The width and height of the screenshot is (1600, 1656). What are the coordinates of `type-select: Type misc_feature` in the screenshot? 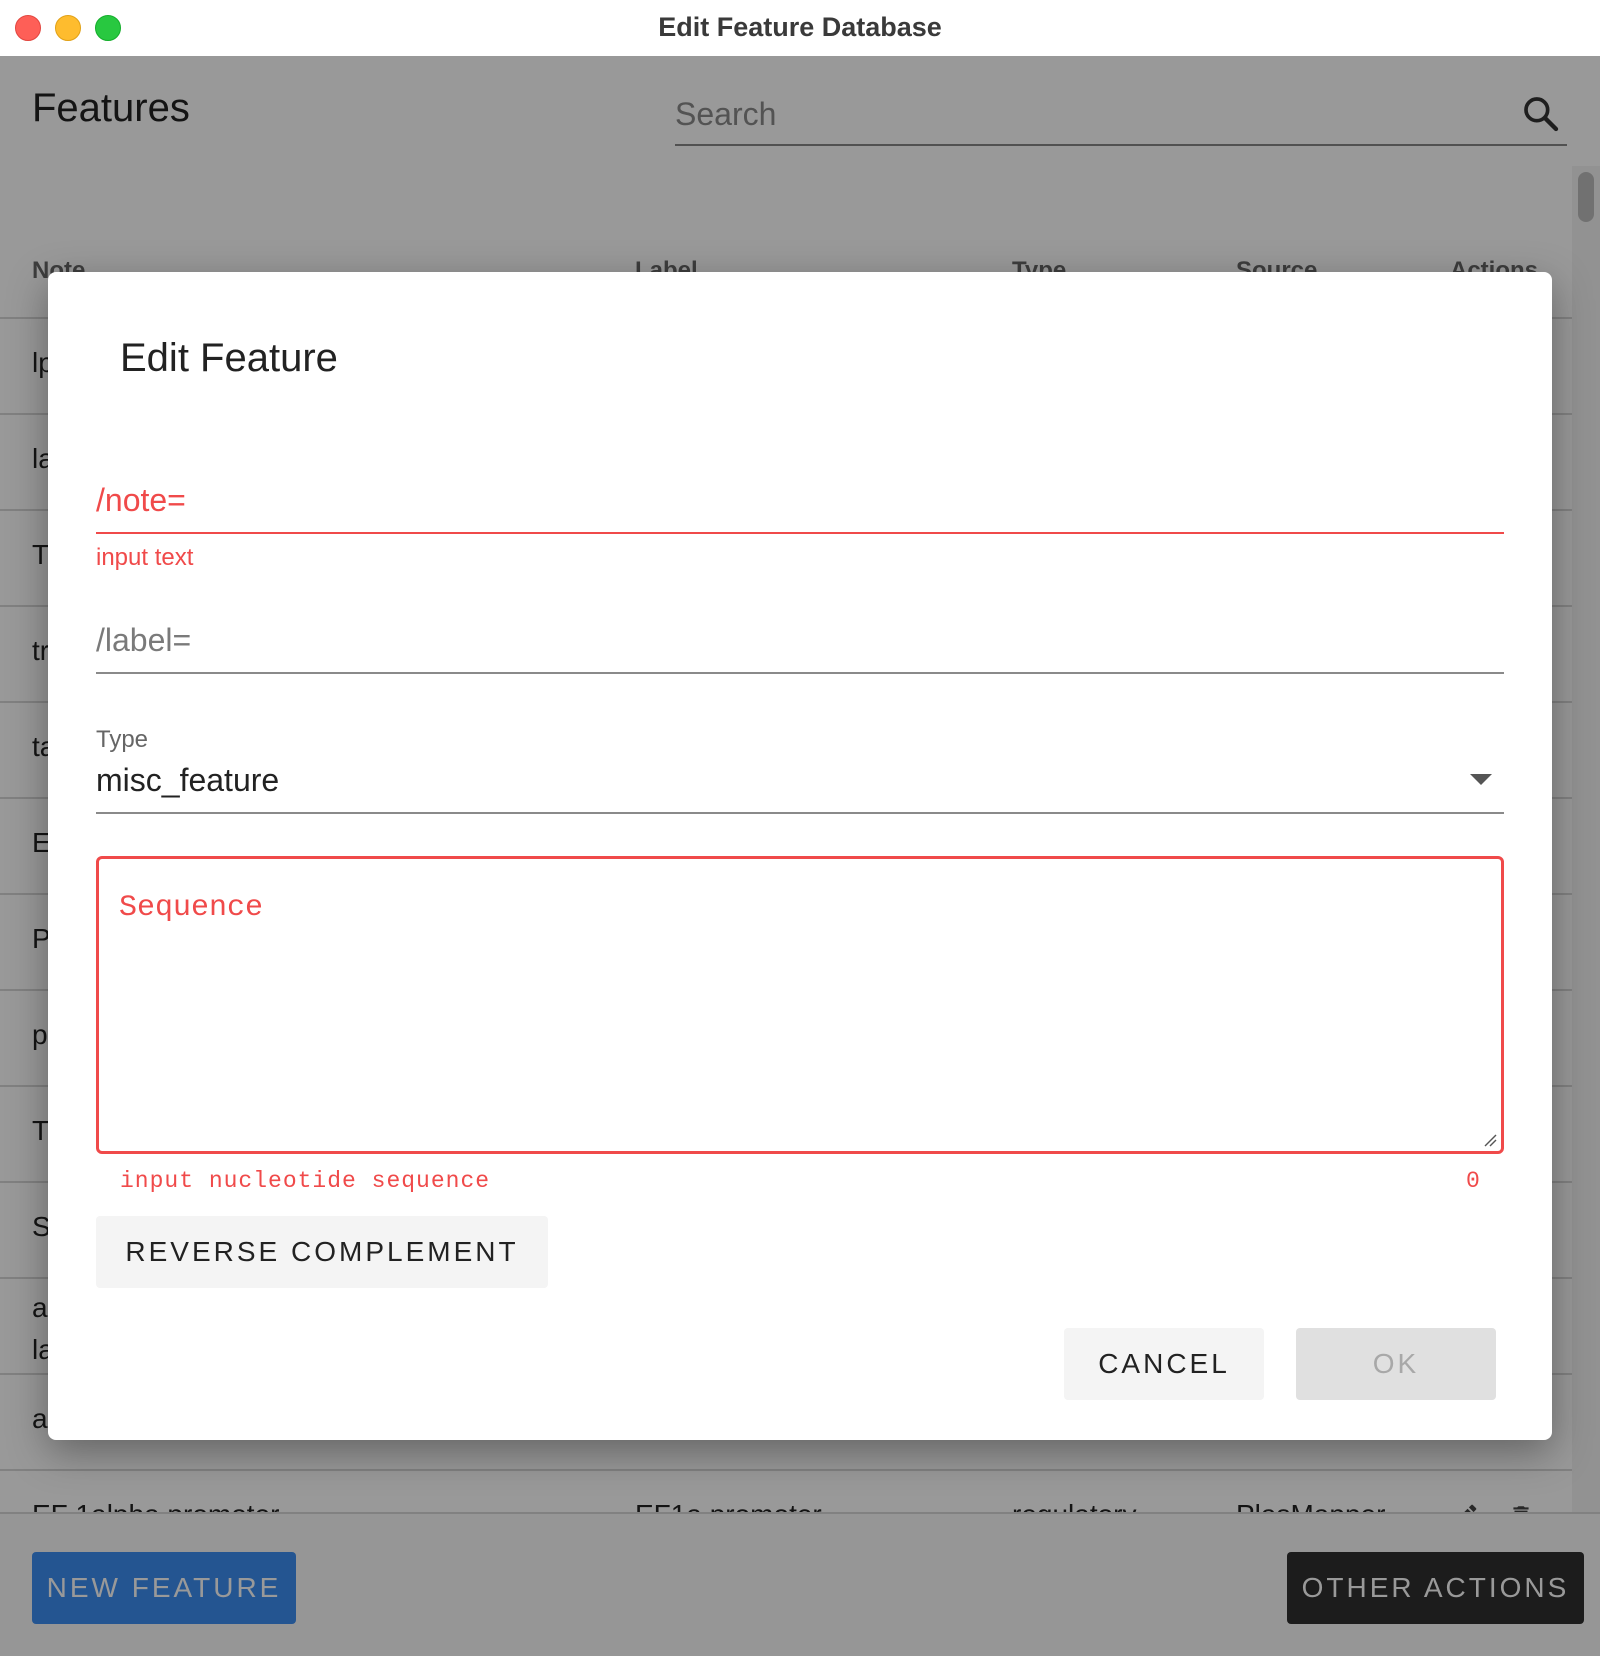 It's located at (800, 767).